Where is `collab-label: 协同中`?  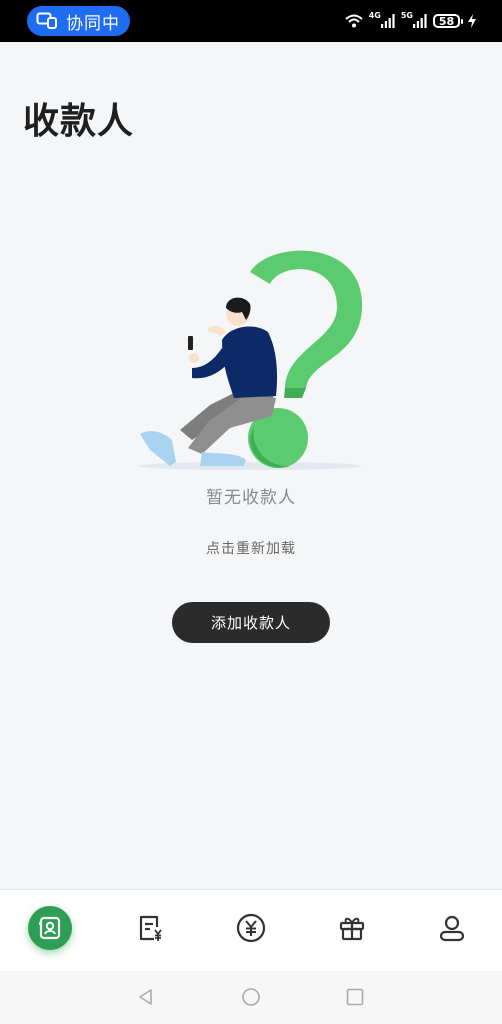 collab-label: 协同中 is located at coordinates (93, 23).